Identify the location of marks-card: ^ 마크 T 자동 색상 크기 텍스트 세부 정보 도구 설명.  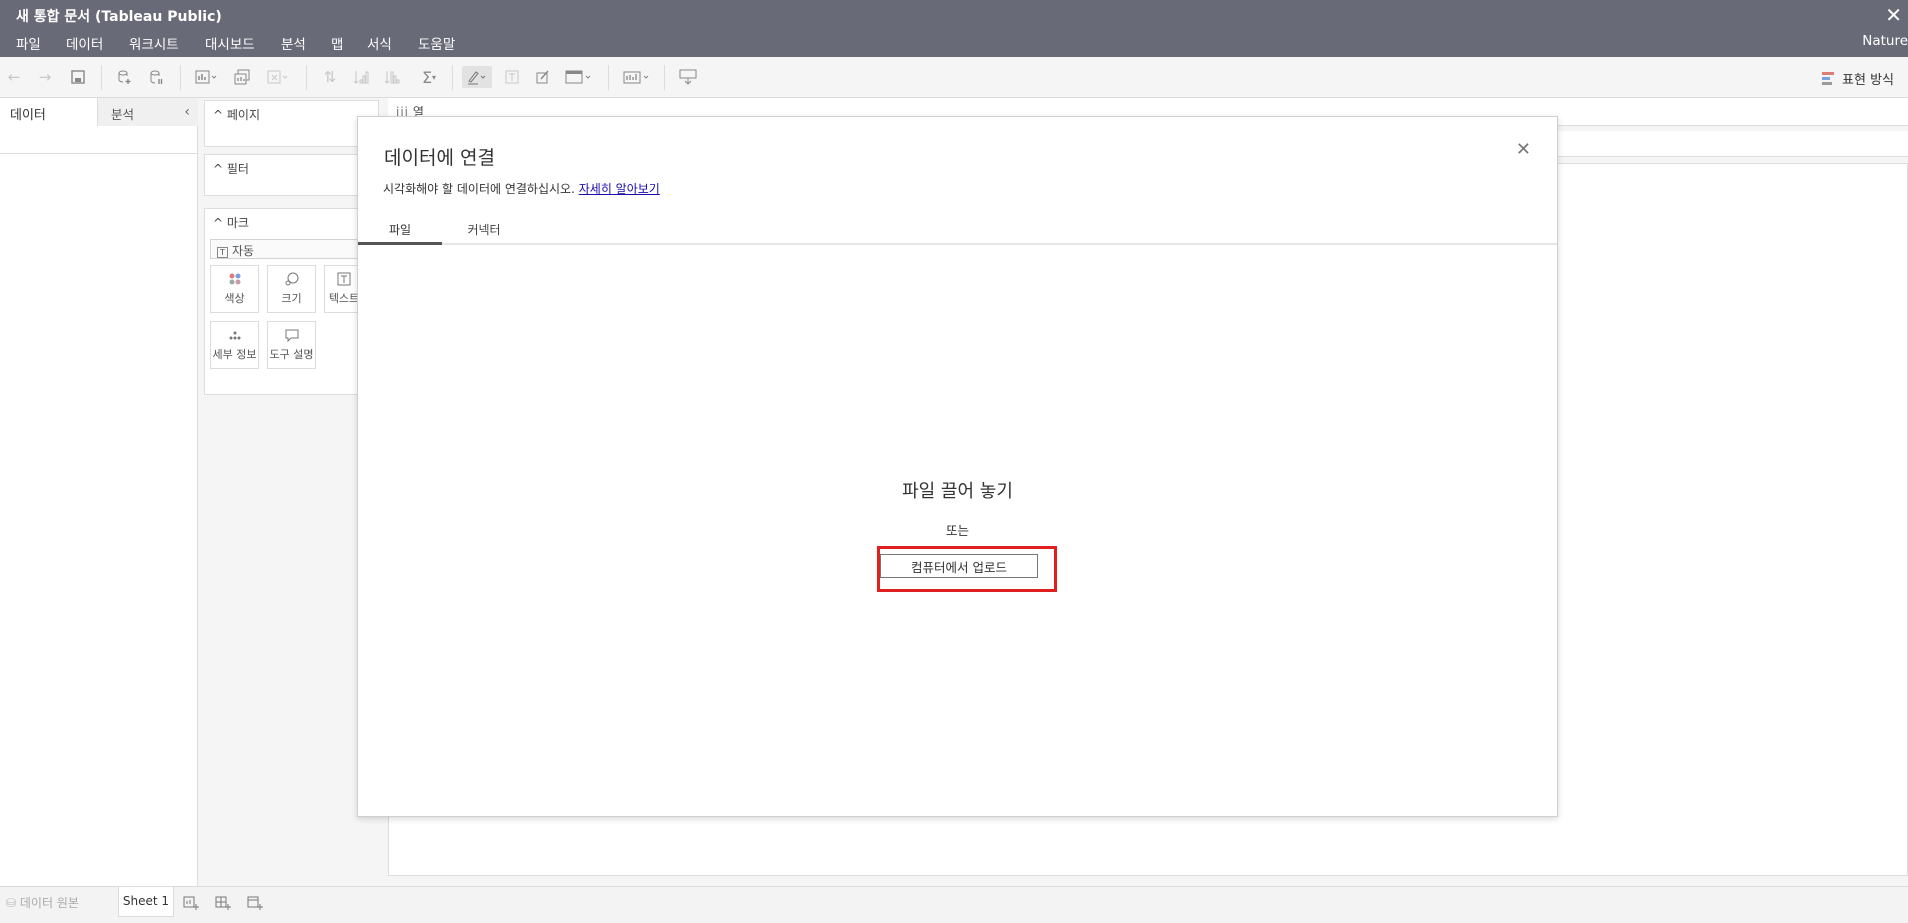
(291, 301).